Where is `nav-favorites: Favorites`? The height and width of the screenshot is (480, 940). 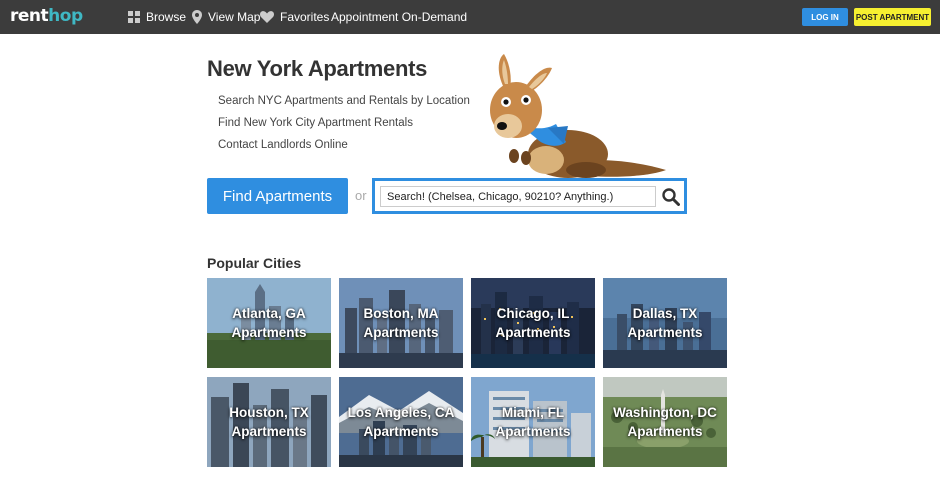 nav-favorites: Favorites is located at coordinates (294, 17).